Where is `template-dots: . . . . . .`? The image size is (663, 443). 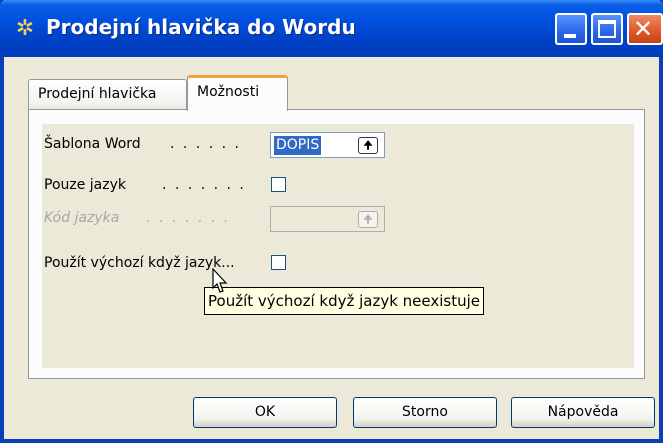 template-dots: . . . . . . is located at coordinates (205, 144).